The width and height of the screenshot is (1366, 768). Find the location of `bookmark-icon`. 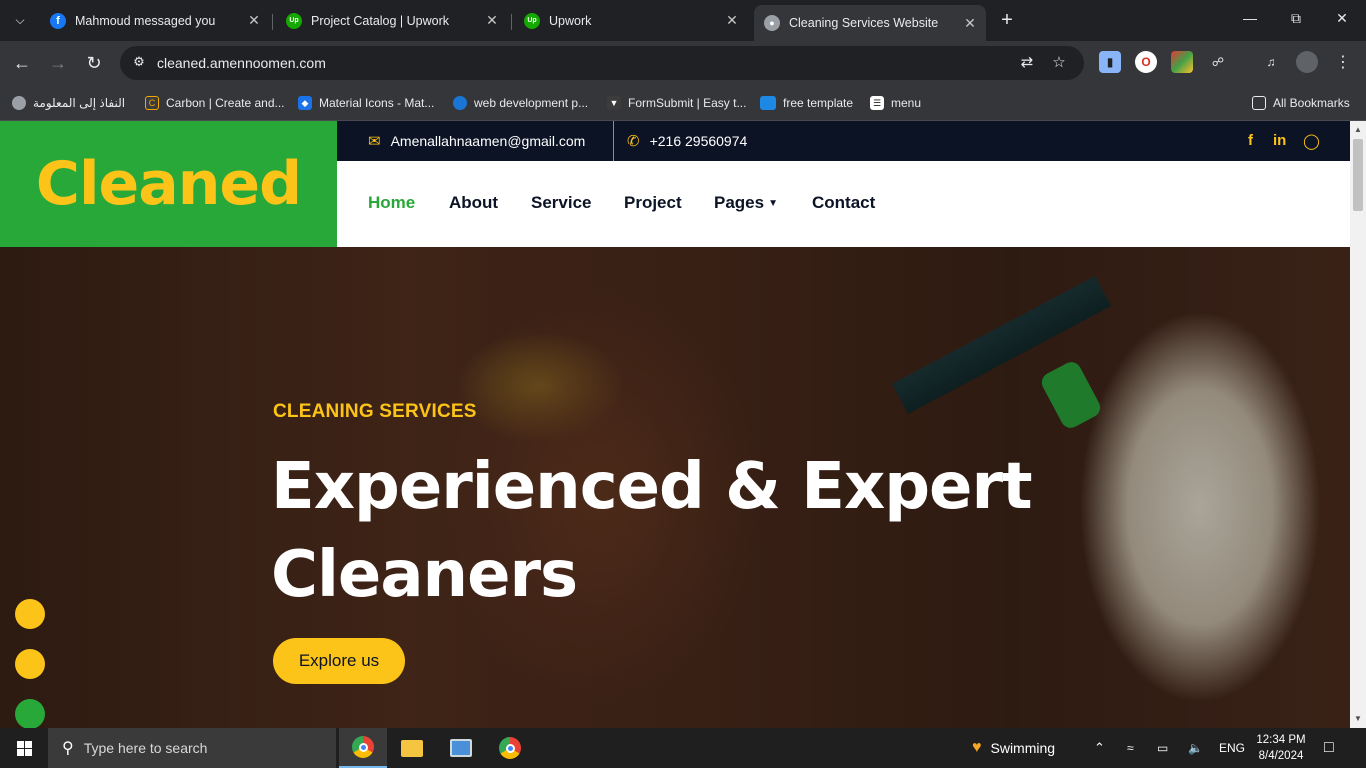

bookmark-icon is located at coordinates (460, 103).